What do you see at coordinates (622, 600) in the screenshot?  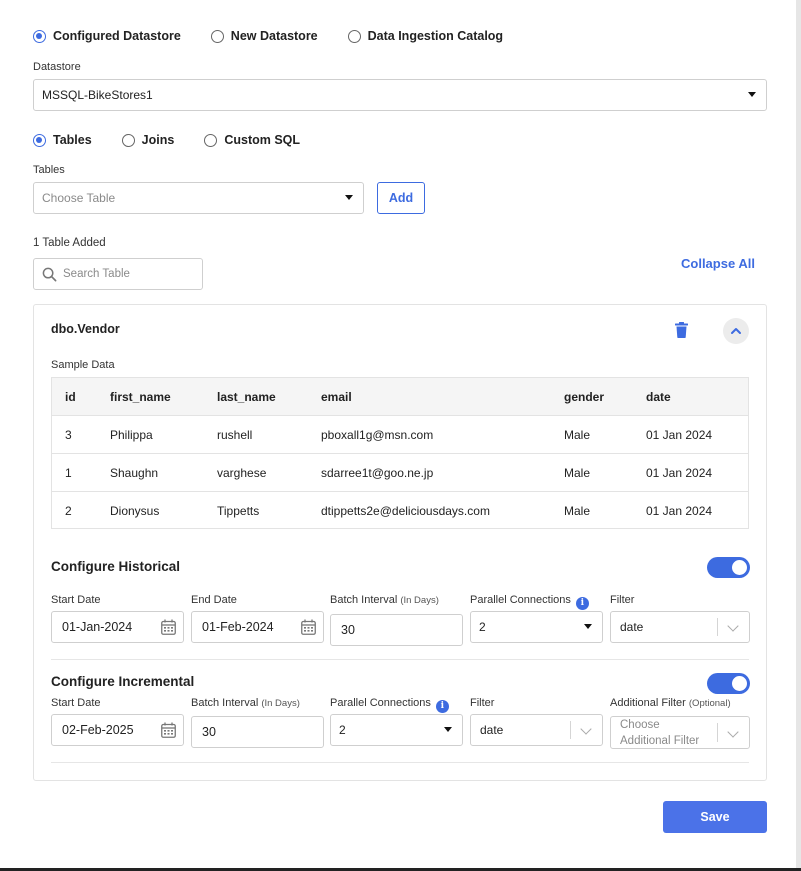 I see `historical-filter-label: Filter` at bounding box center [622, 600].